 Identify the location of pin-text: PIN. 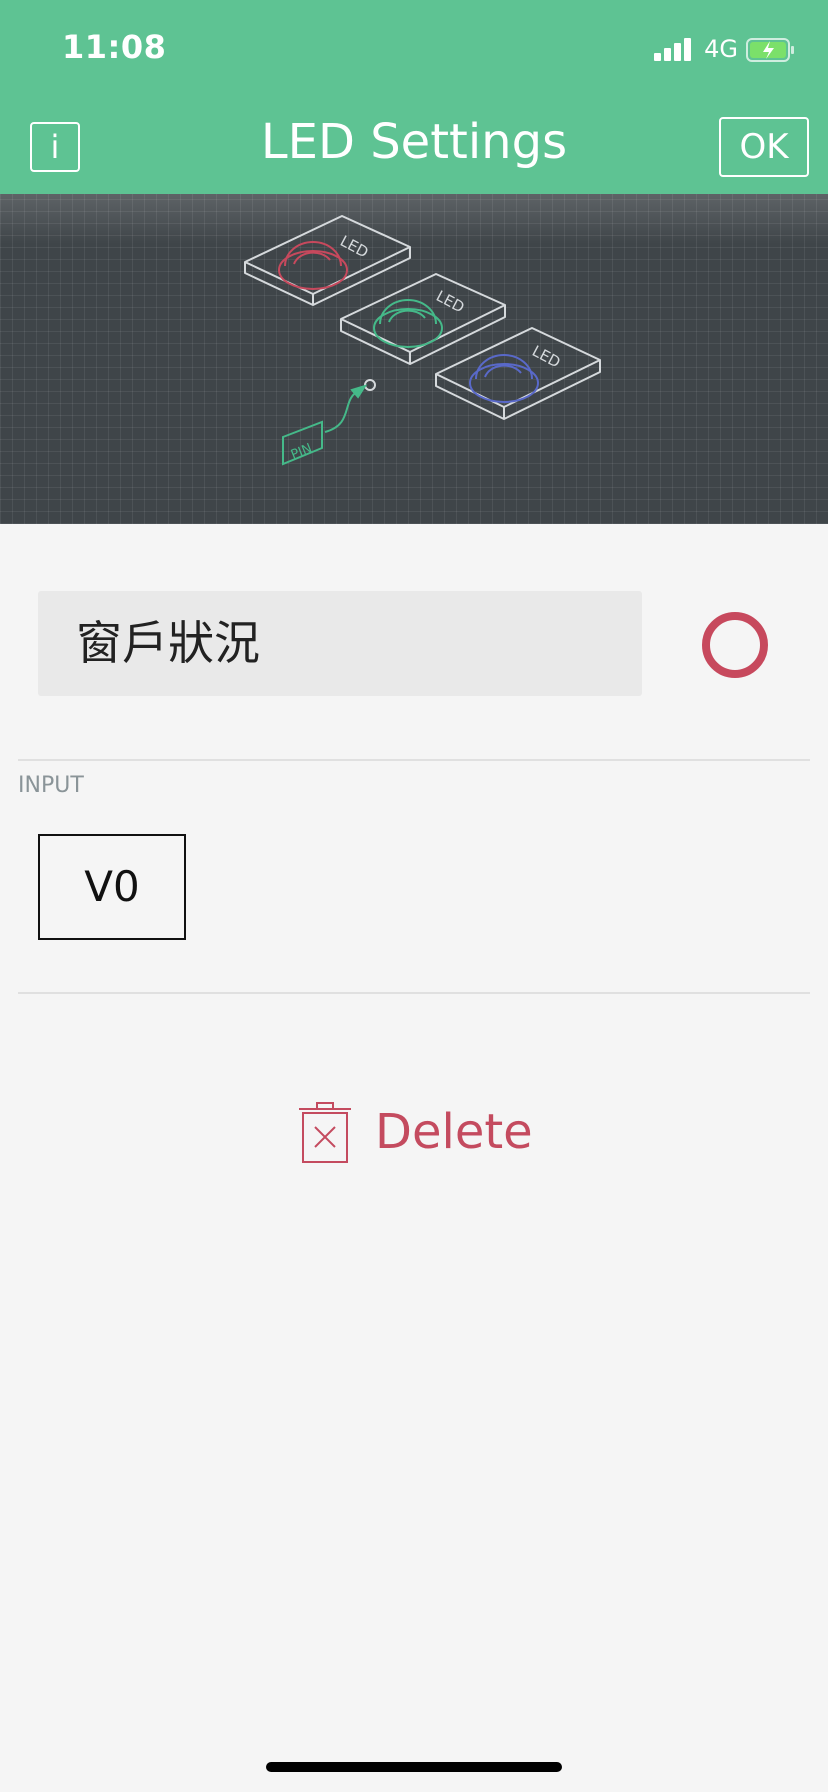
(301, 452).